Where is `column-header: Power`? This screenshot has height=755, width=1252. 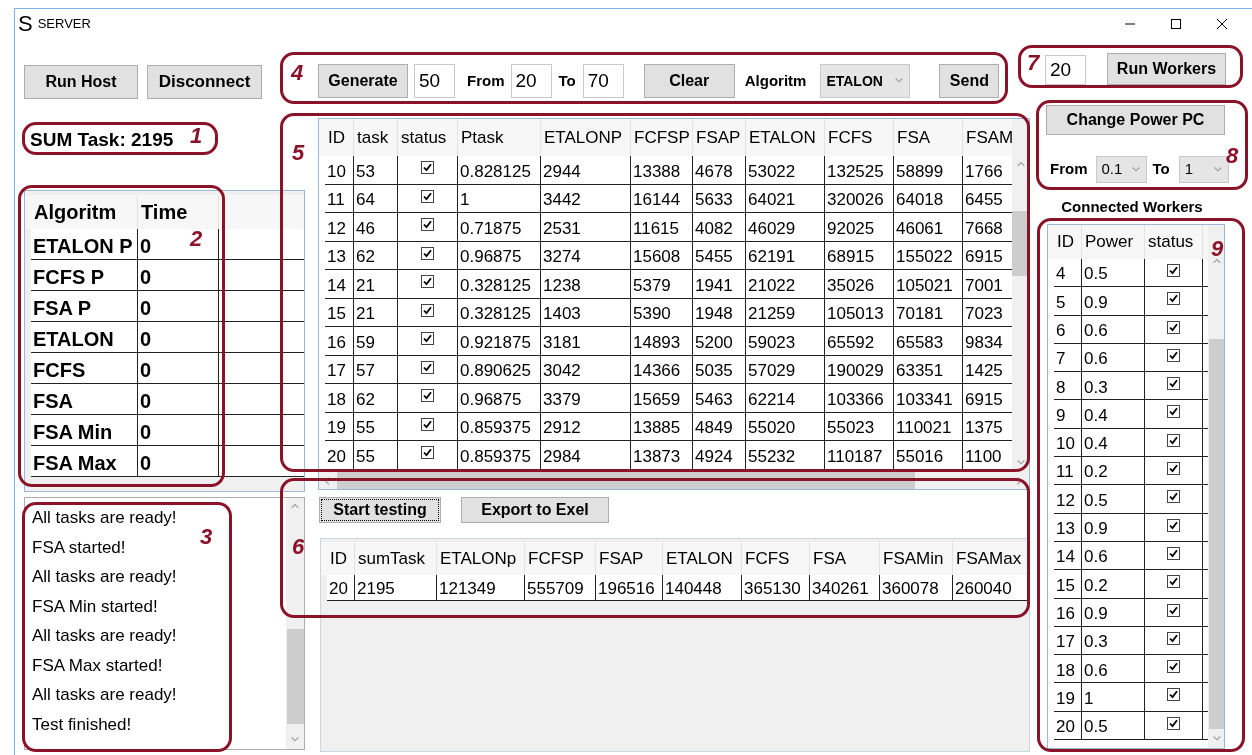
column-header: Power is located at coordinates (1113, 242).